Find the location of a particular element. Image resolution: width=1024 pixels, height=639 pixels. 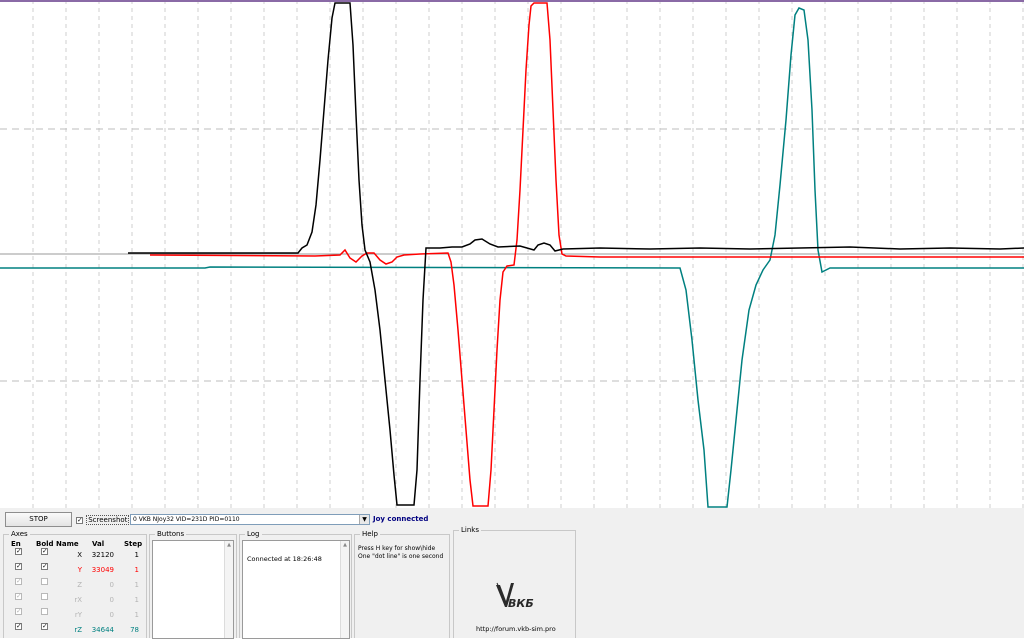

axes-header-val: Val is located at coordinates (98, 544).